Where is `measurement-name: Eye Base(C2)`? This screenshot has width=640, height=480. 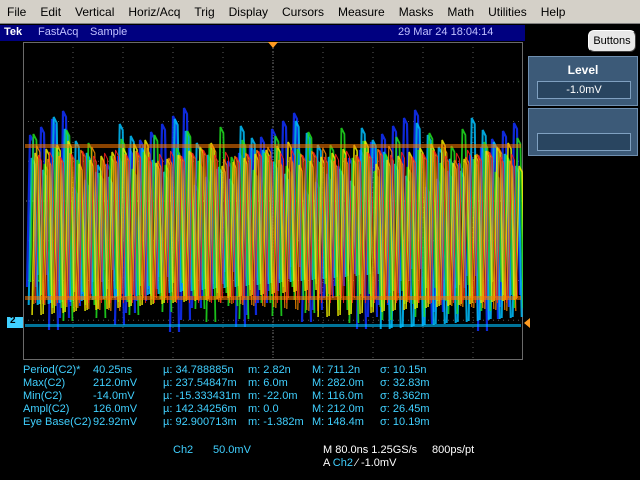 measurement-name: Eye Base(C2) is located at coordinates (57, 422).